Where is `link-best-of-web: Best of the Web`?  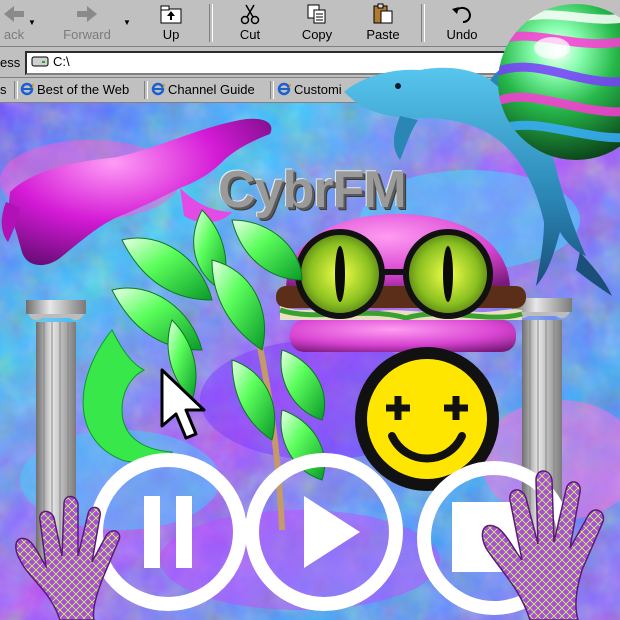 link-best-of-web: Best of the Web is located at coordinates (74, 89).